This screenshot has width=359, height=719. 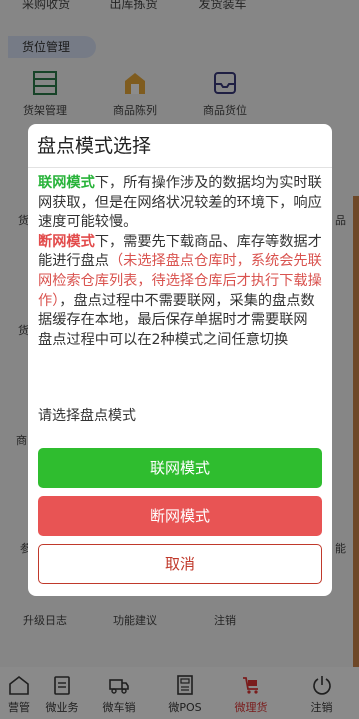 I want to click on offline-mode-label: 断网模式, so click(x=66, y=241).